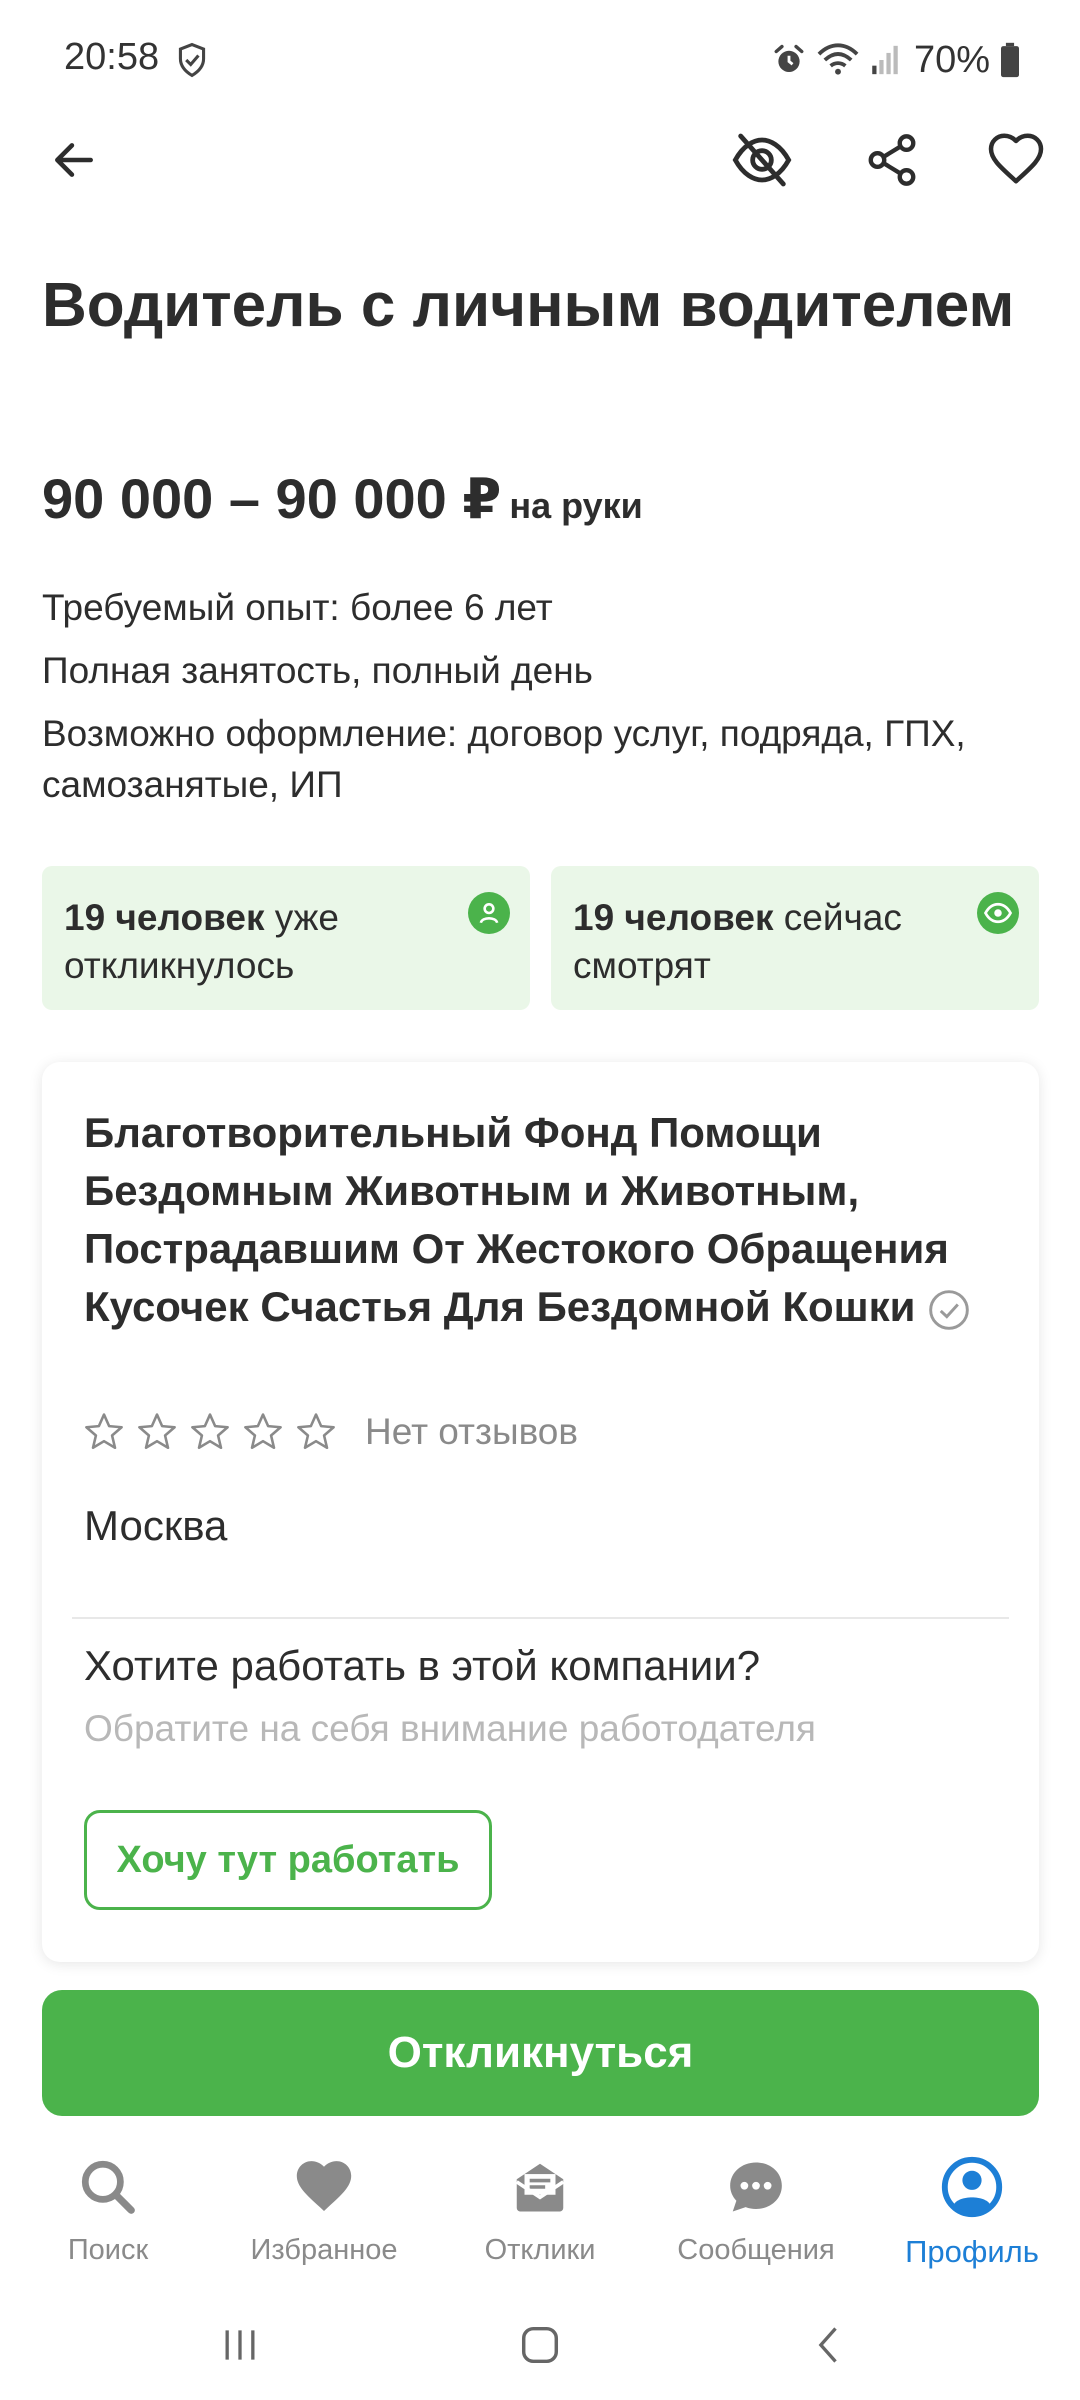 Image resolution: width=1080 pixels, height=2400 pixels. I want to click on status-icons: 70%, so click(896, 60).